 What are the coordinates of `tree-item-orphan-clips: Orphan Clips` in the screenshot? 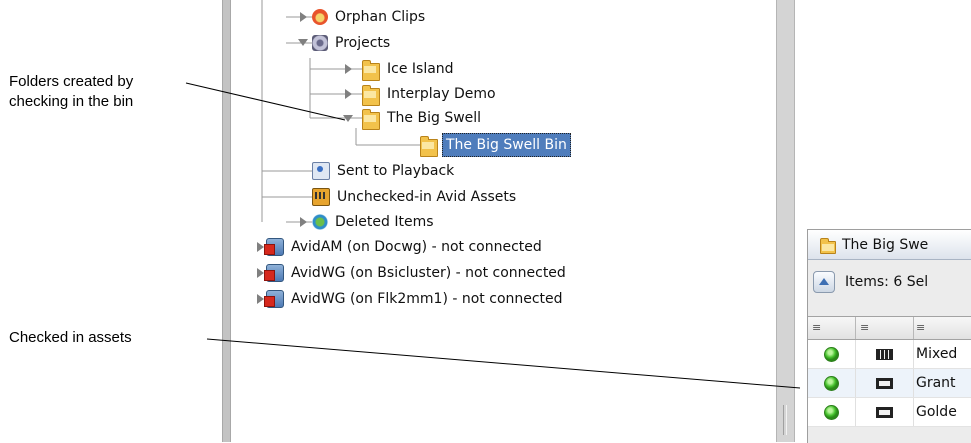 It's located at (370, 17).